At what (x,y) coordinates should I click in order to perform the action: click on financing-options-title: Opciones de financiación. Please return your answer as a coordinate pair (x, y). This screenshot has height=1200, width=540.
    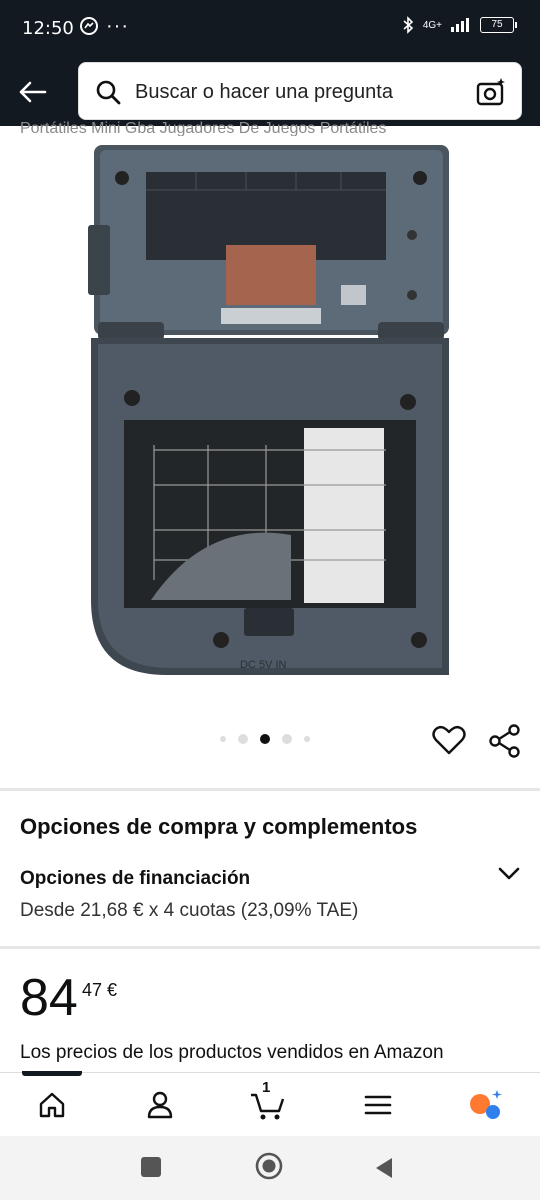
    Looking at the image, I should click on (135, 879).